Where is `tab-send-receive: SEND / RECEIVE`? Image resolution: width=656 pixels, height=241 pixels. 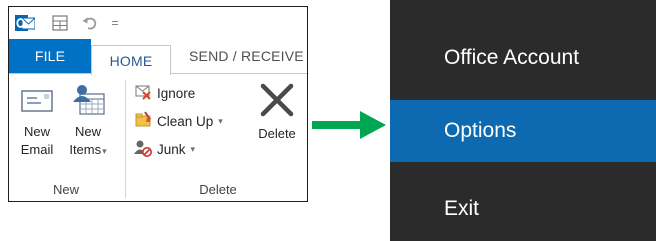 tab-send-receive: SEND / RECEIVE is located at coordinates (244, 56).